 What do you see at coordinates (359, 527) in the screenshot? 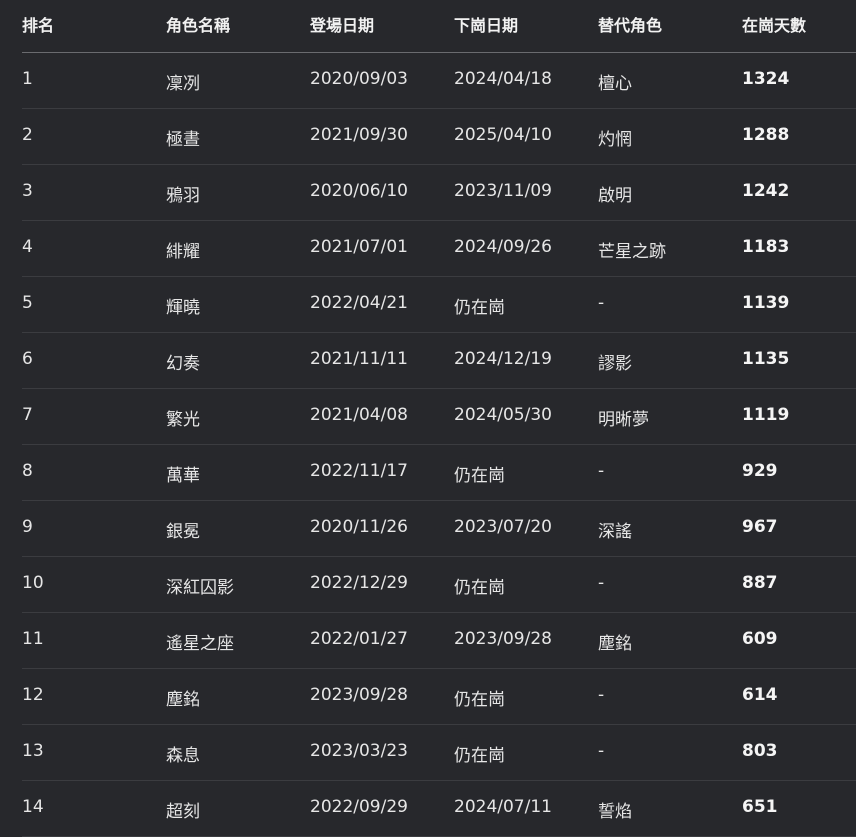
I see `debut-date-cell: 2020/11/26` at bounding box center [359, 527].